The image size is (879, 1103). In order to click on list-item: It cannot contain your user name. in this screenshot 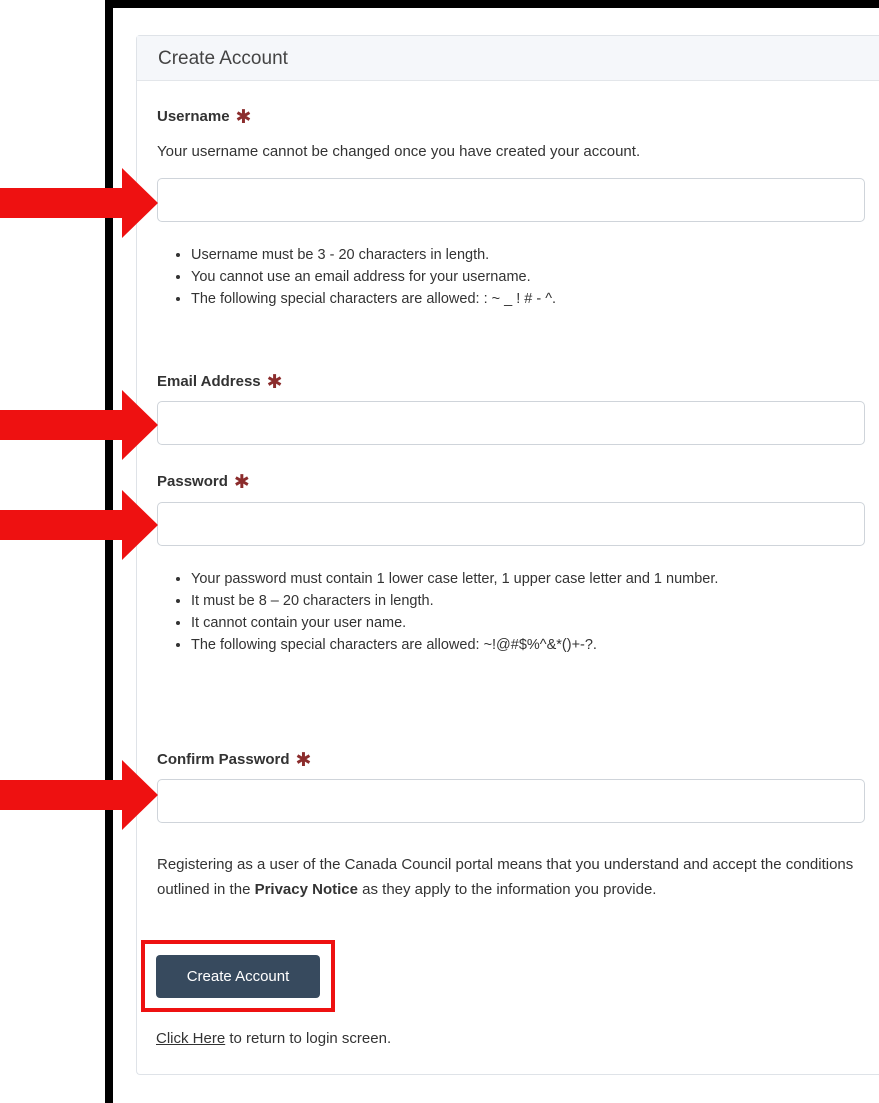, I will do `click(521, 623)`.